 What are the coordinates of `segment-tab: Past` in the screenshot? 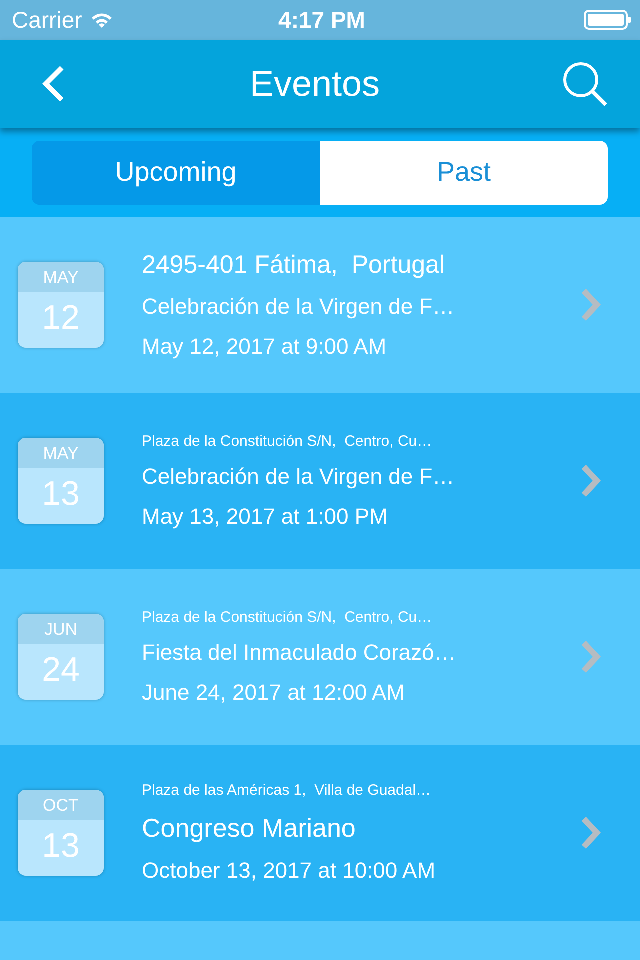 It's located at (464, 172).